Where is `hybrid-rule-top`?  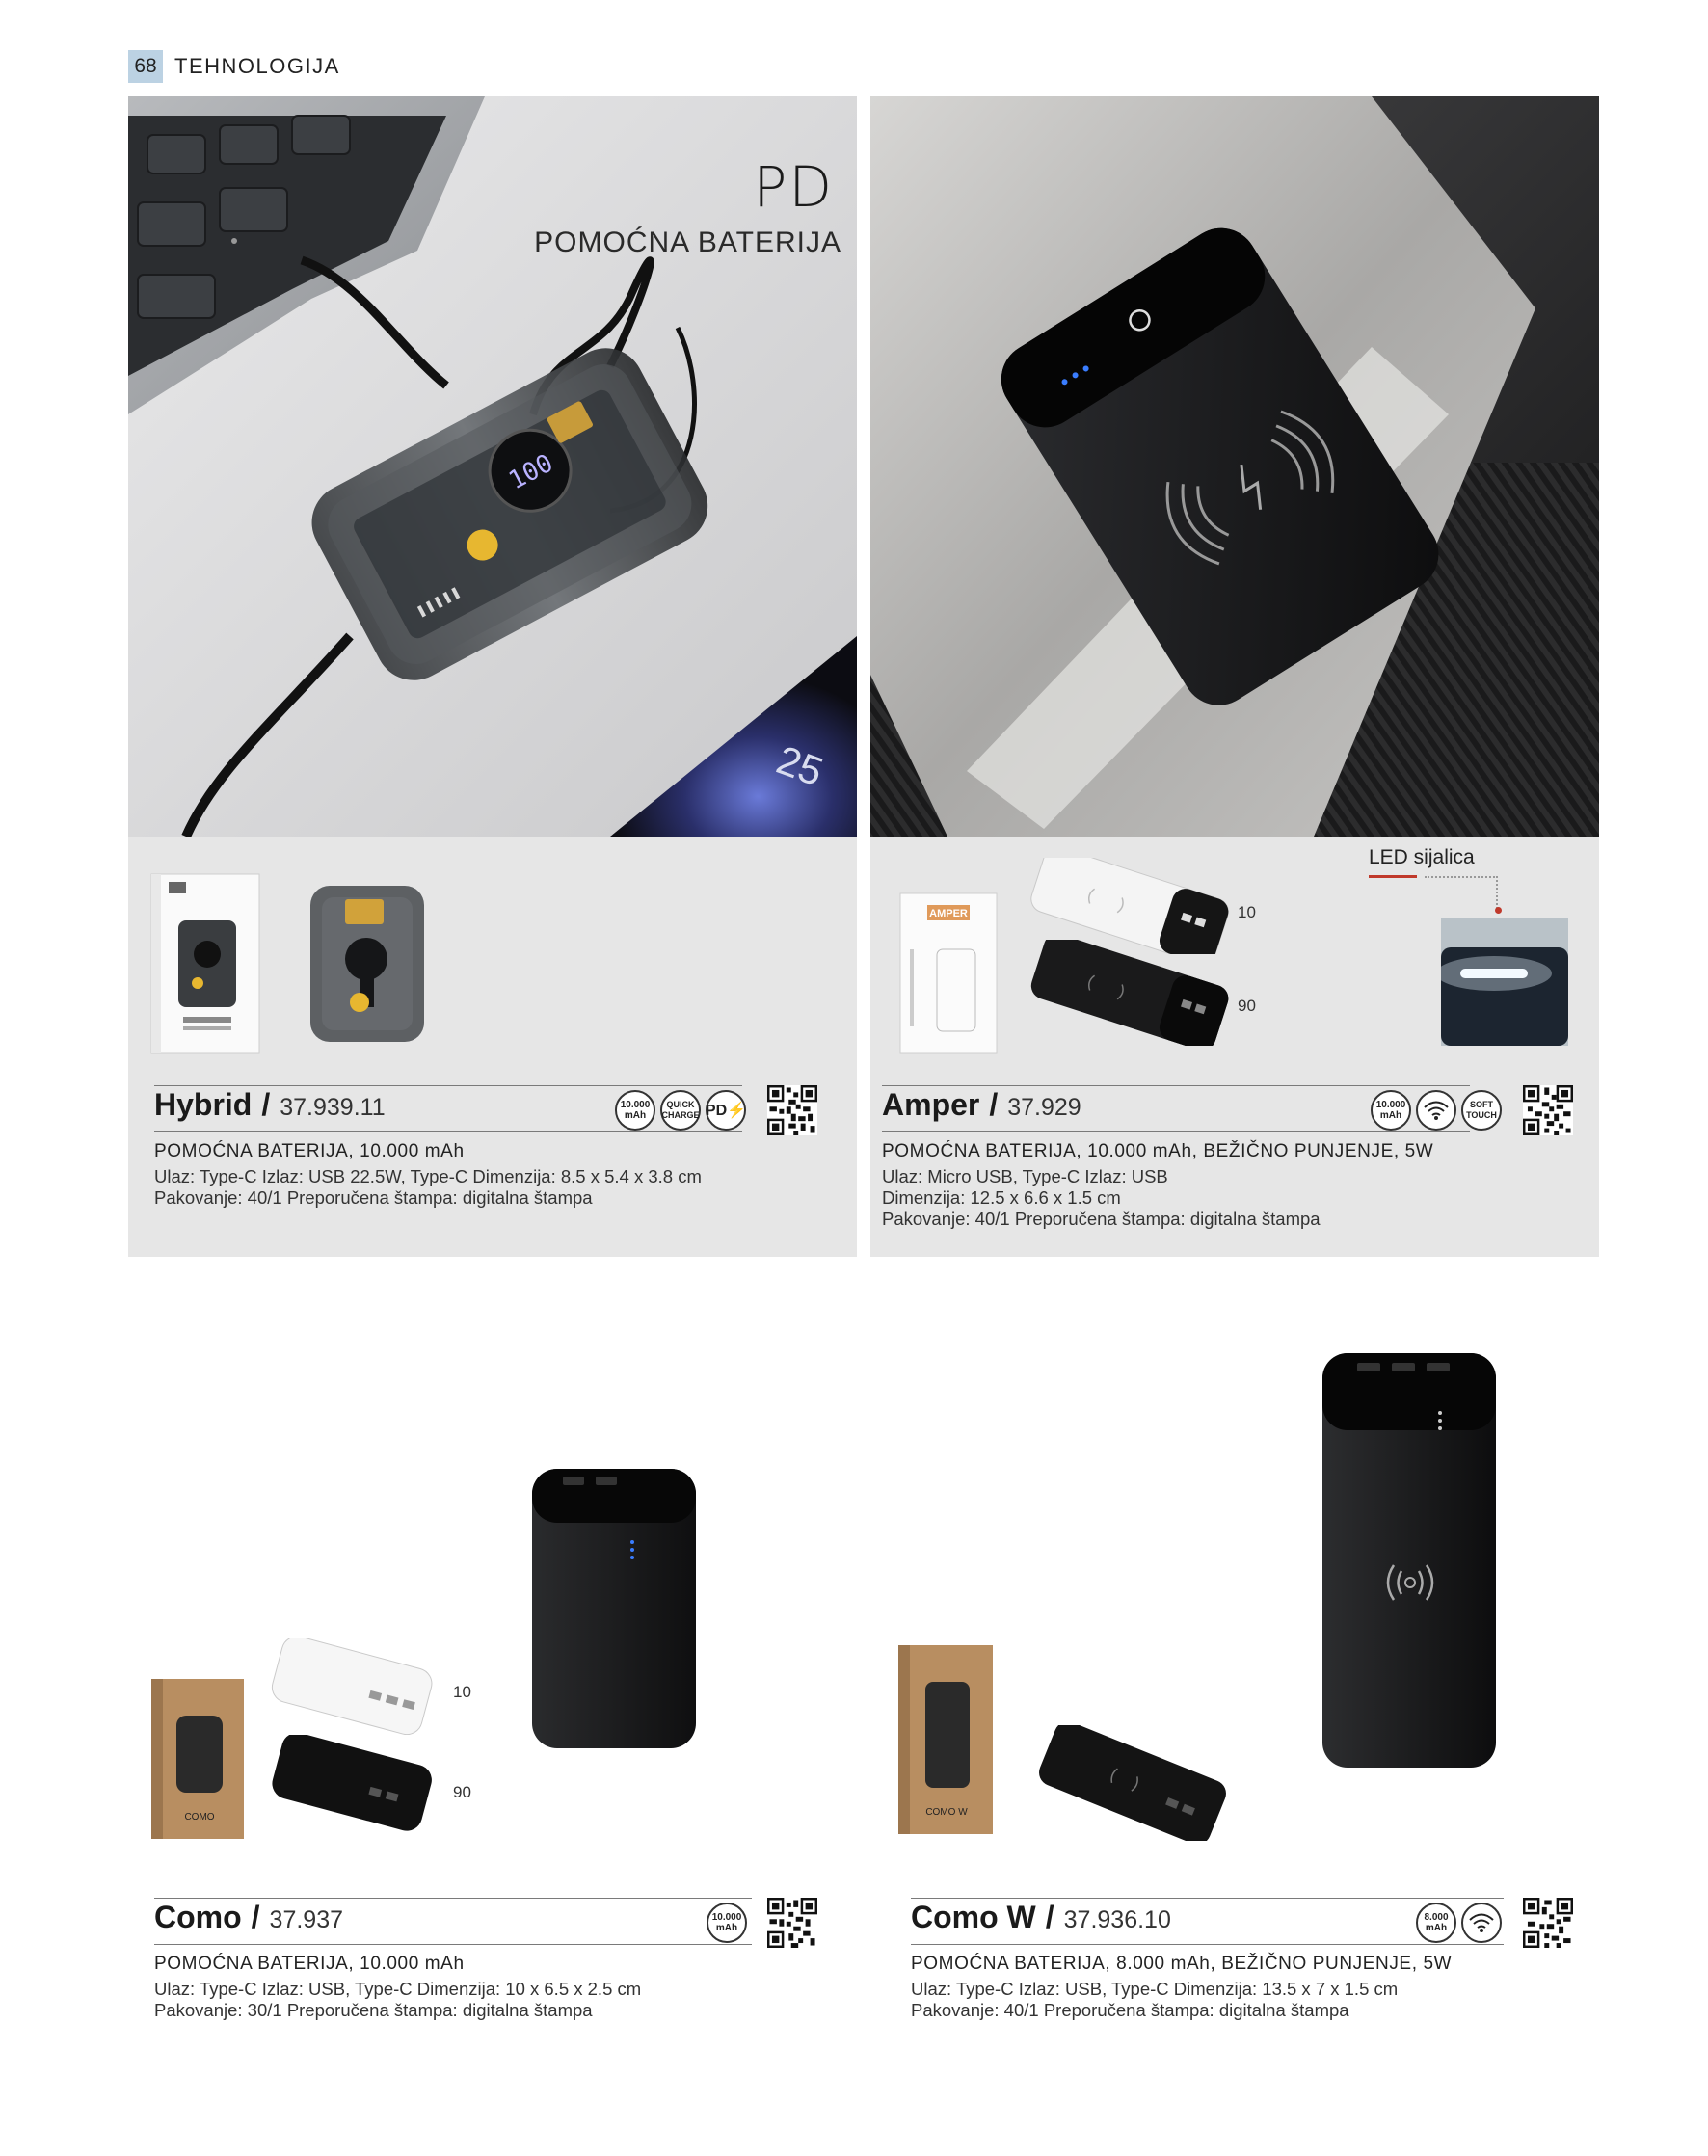 hybrid-rule-top is located at coordinates (448, 1085).